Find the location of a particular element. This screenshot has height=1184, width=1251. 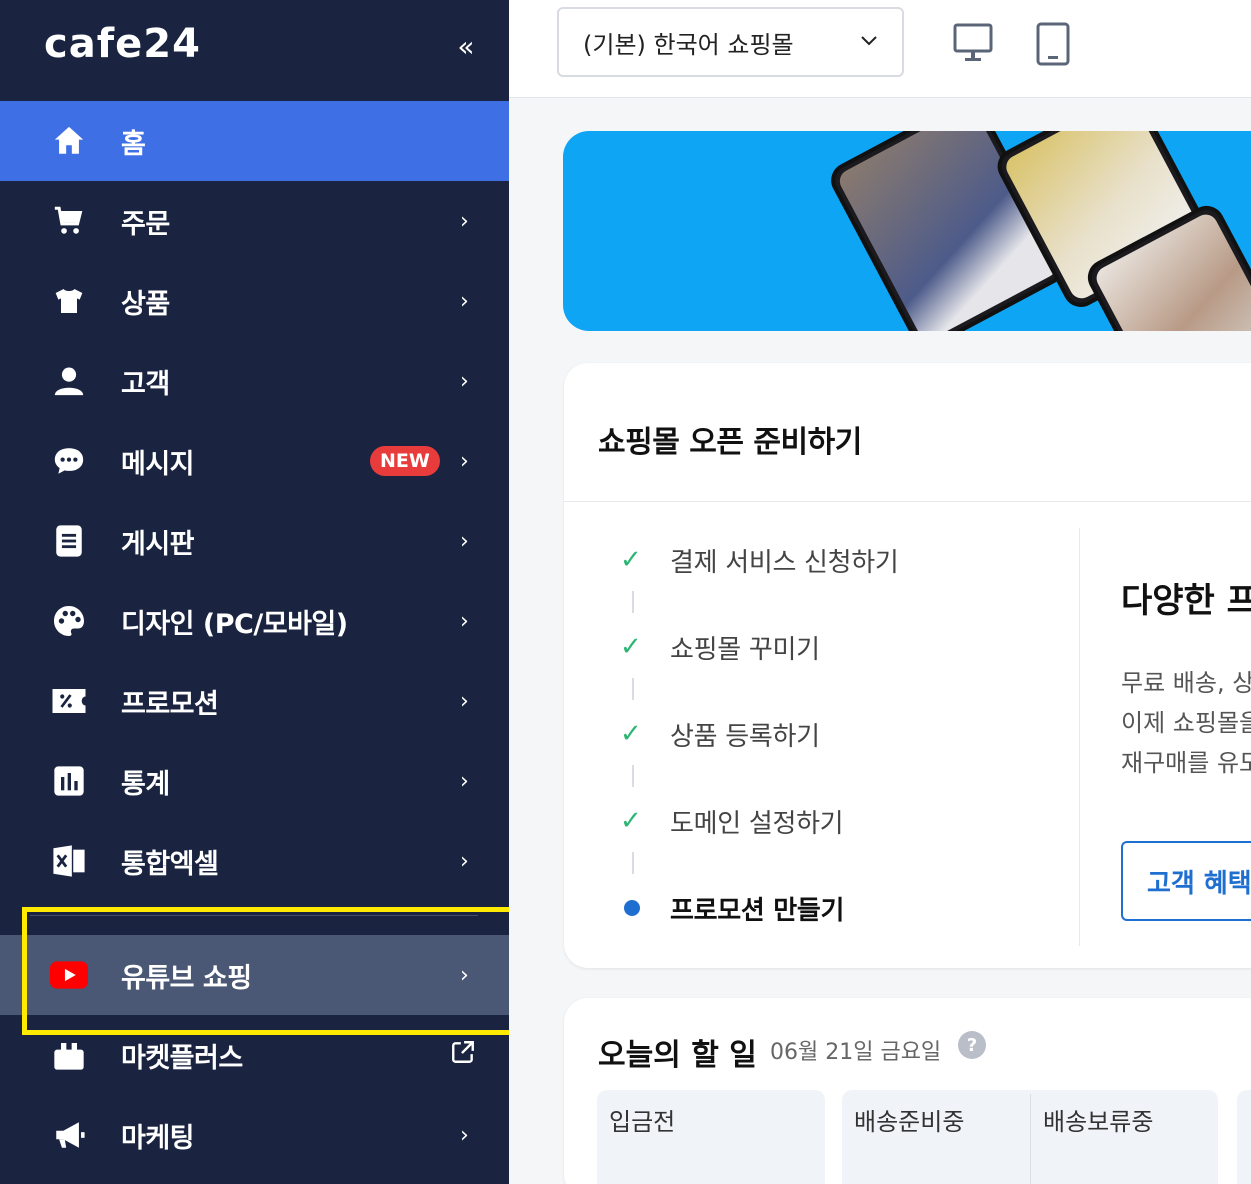

highlight-box is located at coordinates (265, 971).